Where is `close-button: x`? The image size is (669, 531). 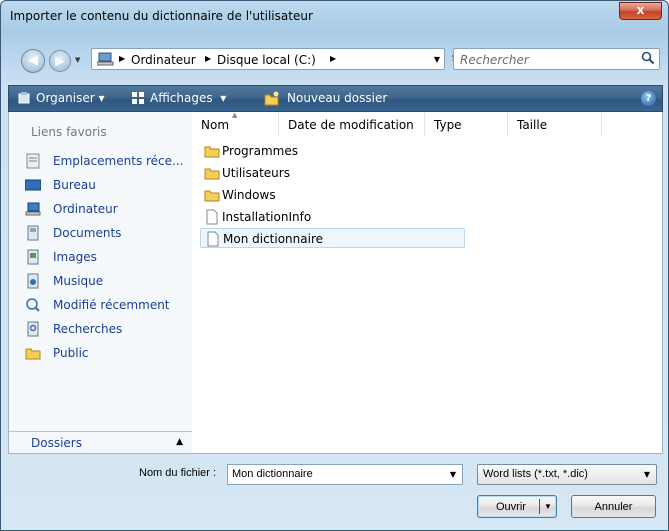
close-button: x is located at coordinates (640, 11).